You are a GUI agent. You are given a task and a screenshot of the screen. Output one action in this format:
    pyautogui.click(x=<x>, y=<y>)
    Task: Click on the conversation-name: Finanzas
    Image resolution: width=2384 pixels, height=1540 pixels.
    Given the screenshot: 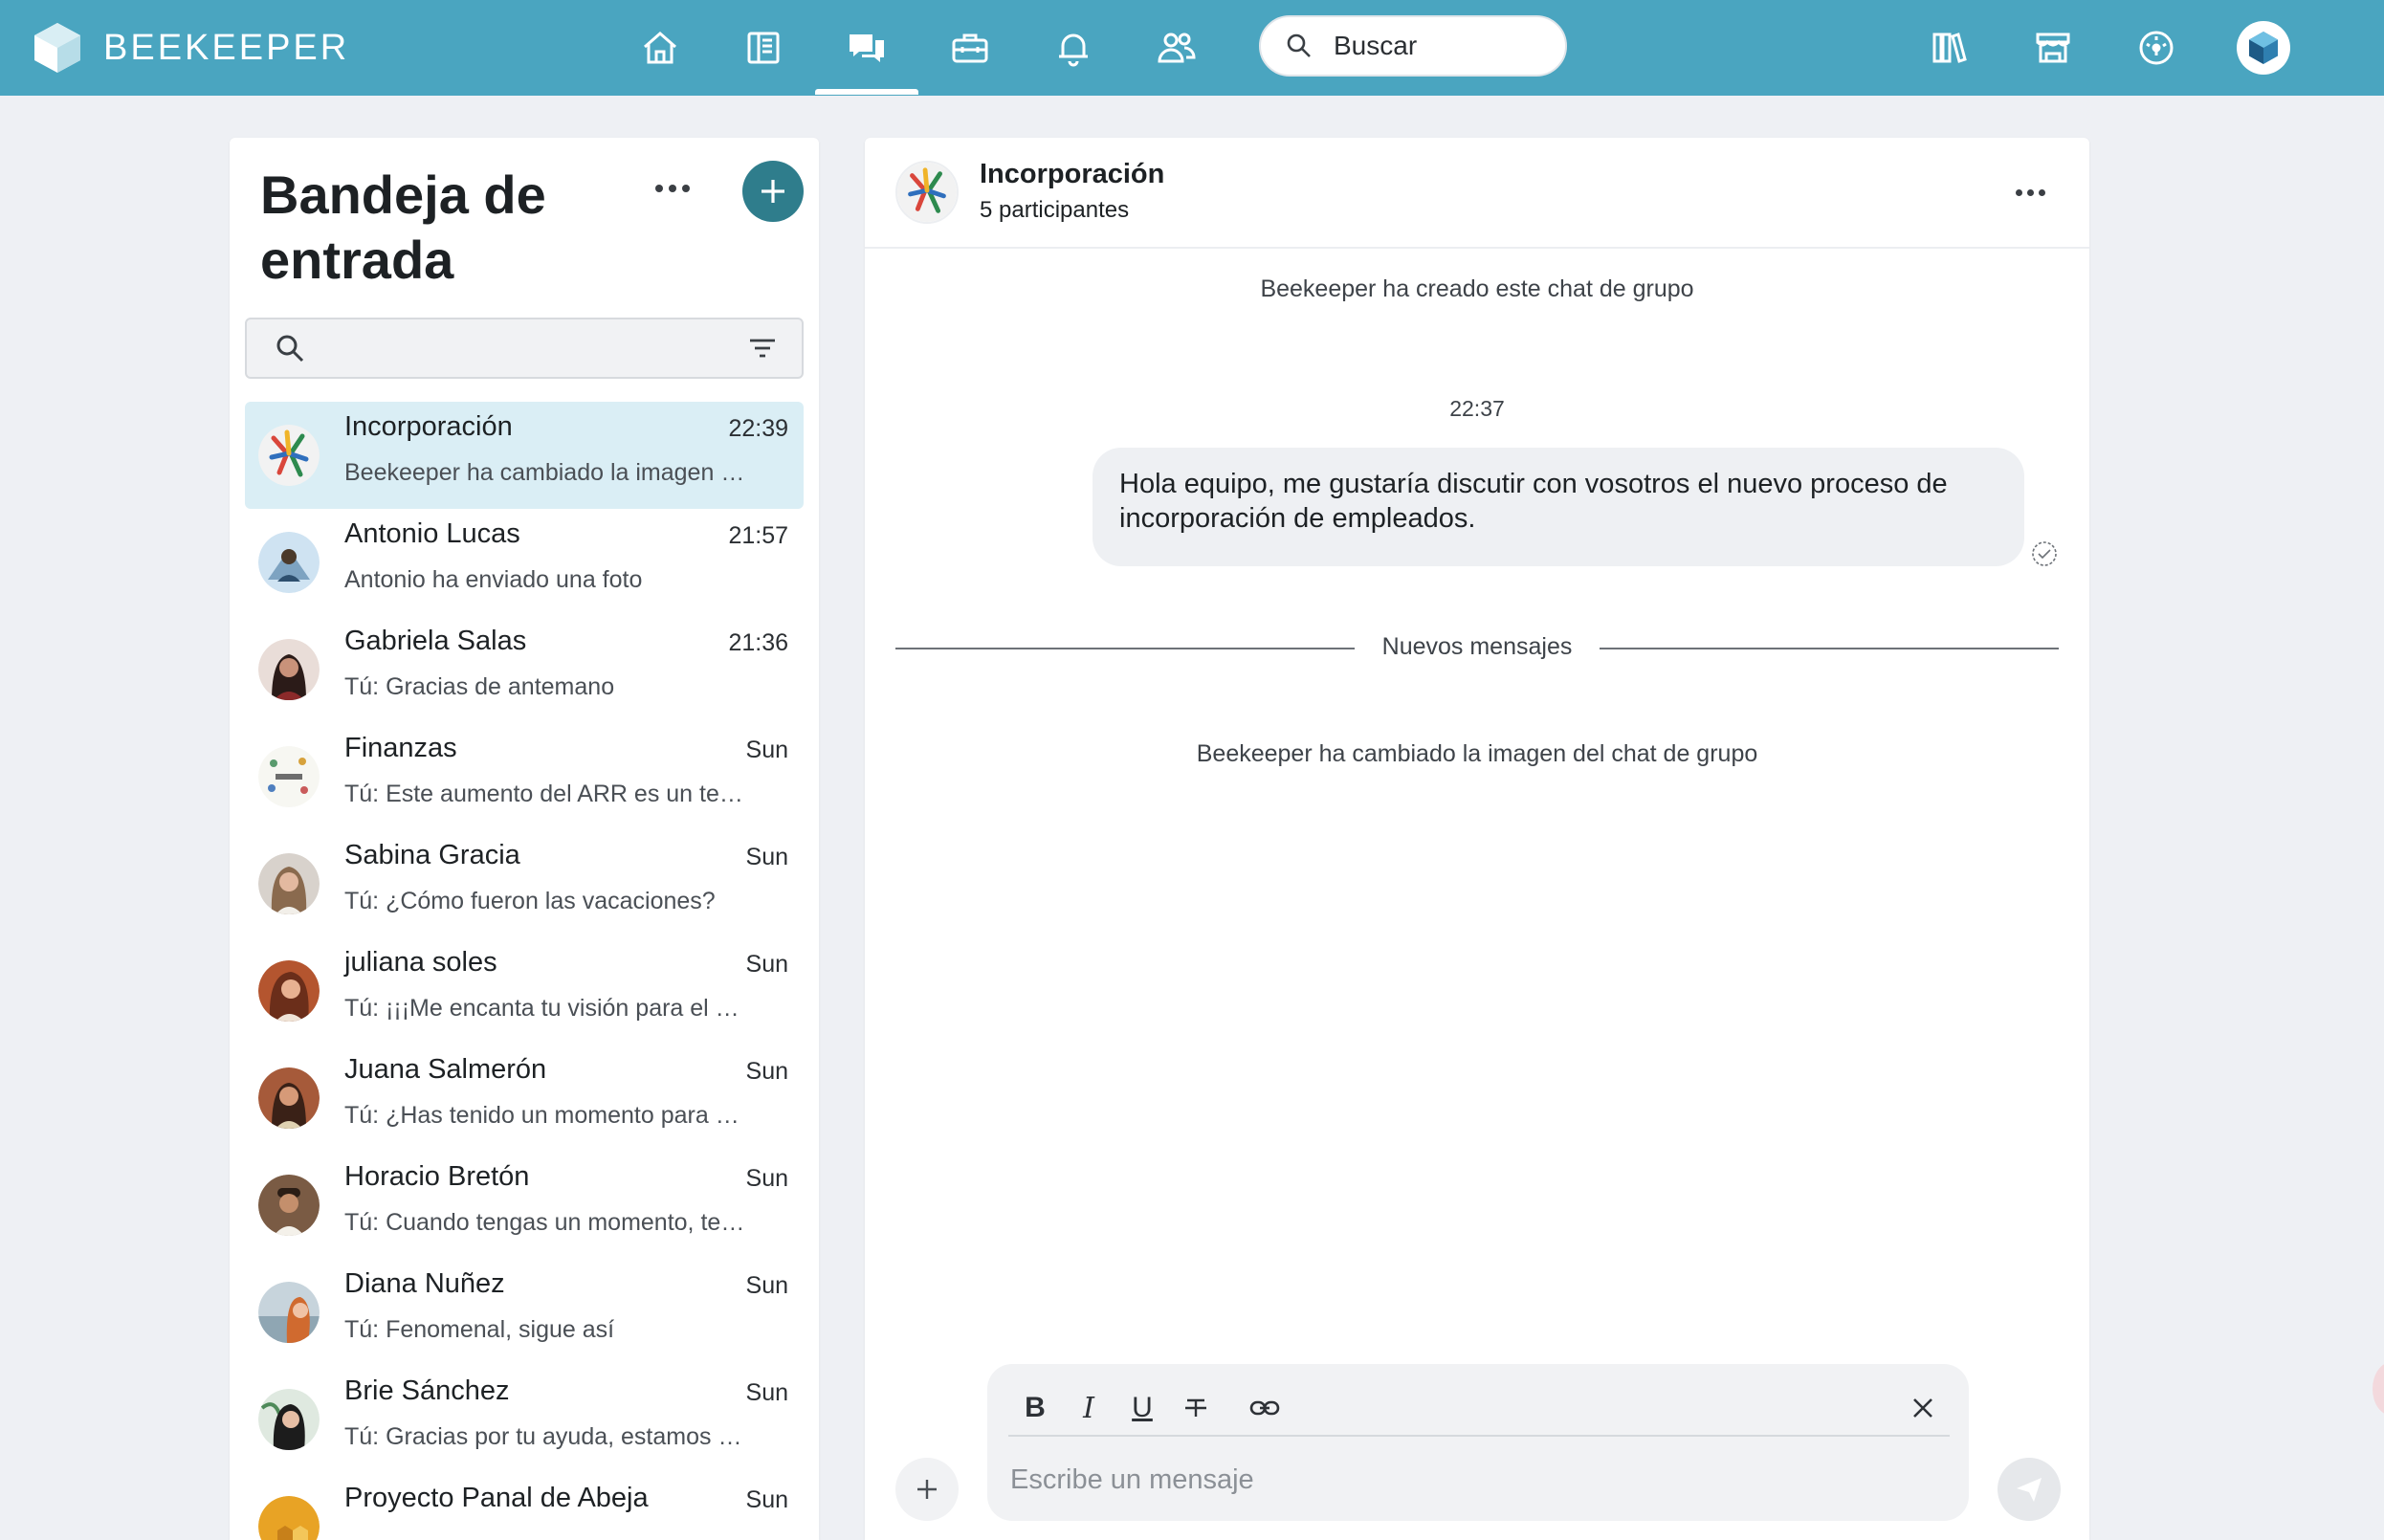 What is the action you would take?
    pyautogui.click(x=400, y=748)
    